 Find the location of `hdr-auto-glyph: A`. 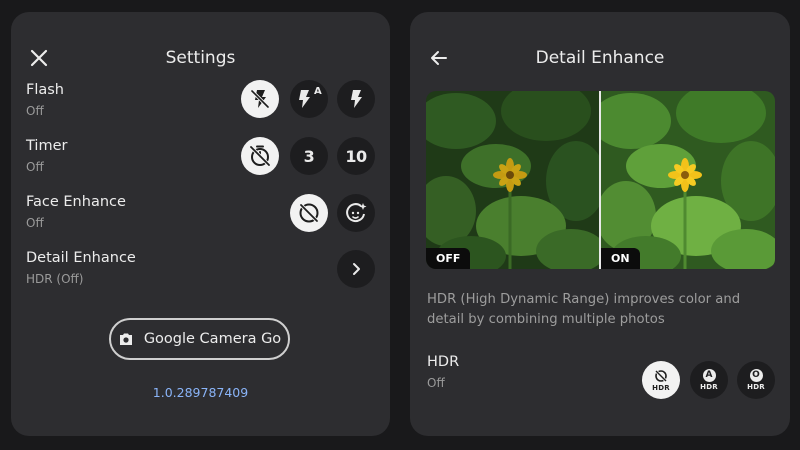

hdr-auto-glyph: A is located at coordinates (709, 375).